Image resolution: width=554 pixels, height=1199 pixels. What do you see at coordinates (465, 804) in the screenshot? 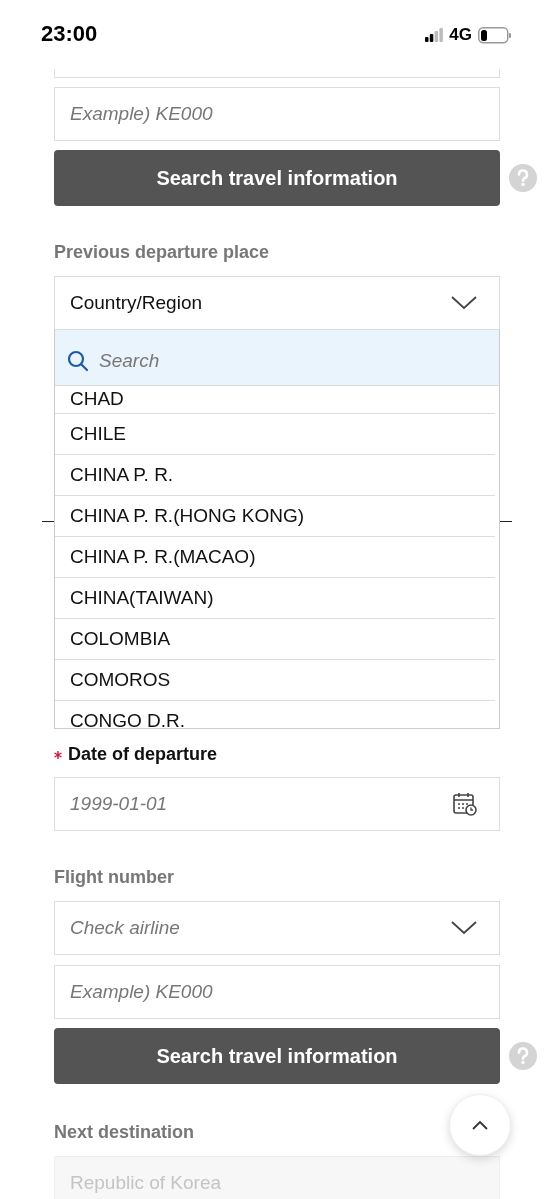
I see `calendar-icon` at bounding box center [465, 804].